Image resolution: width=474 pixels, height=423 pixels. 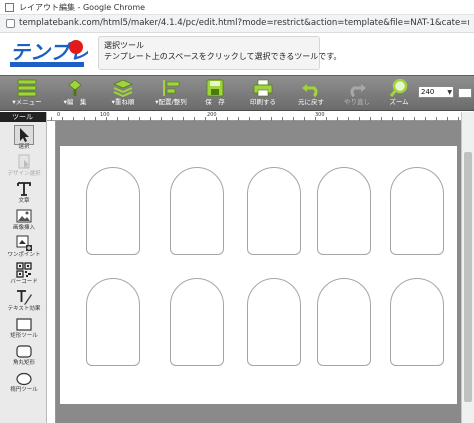 I want to click on vertical-ruler, so click(x=51, y=272).